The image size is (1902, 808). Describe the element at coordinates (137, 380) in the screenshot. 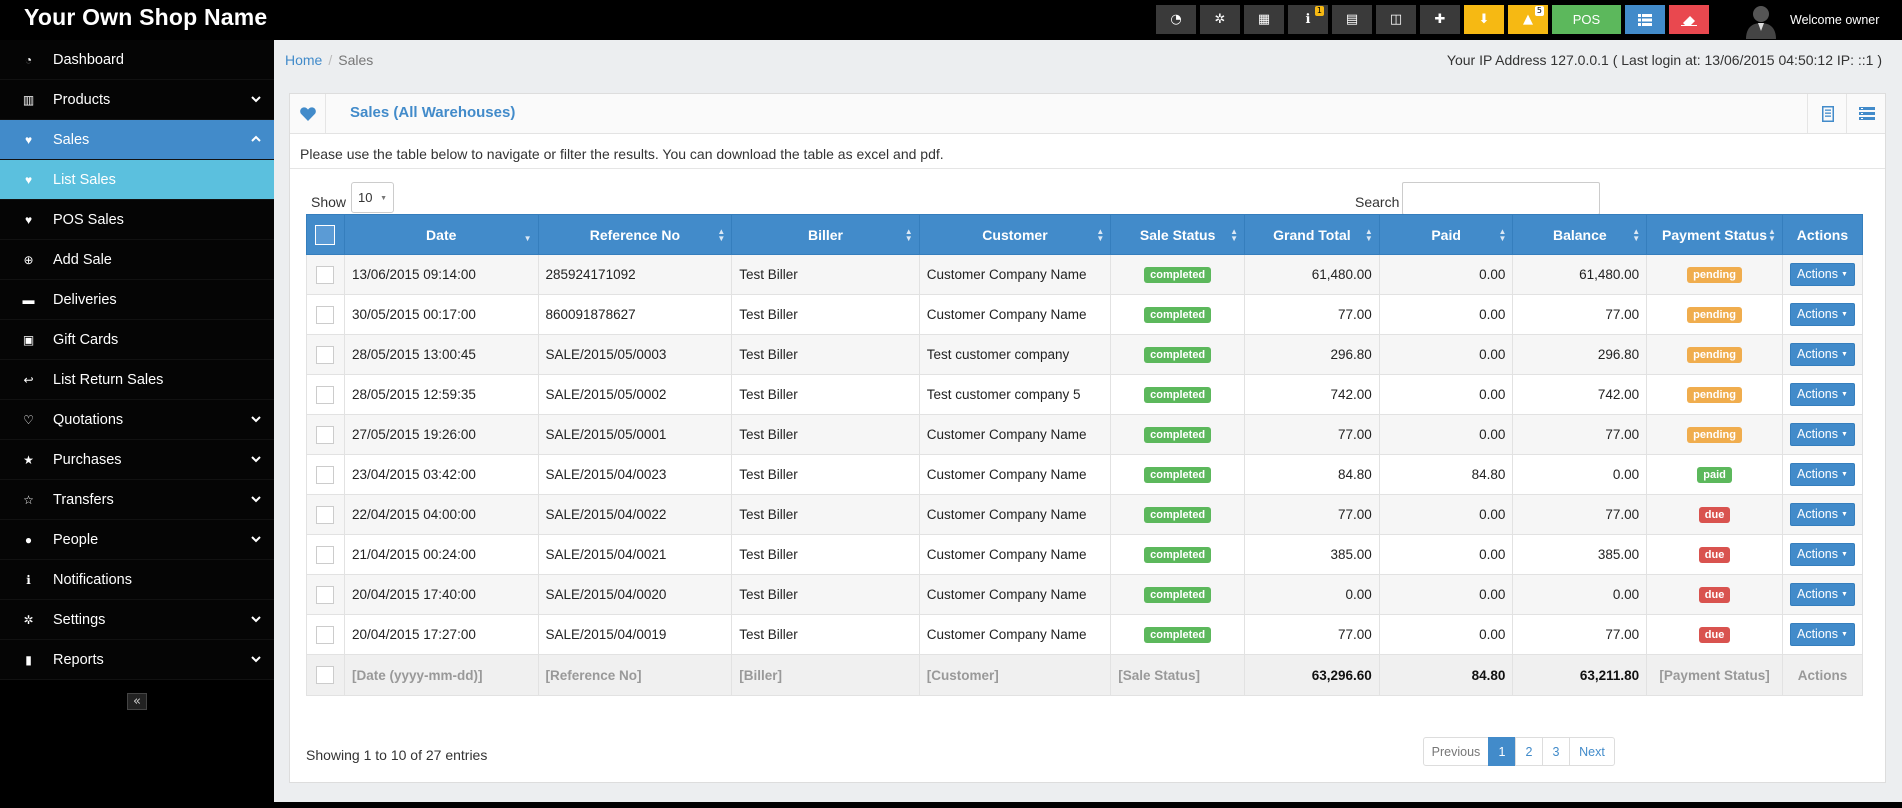

I see `sidebar-item-list-return-sales: ↩ List Return Sales` at that location.